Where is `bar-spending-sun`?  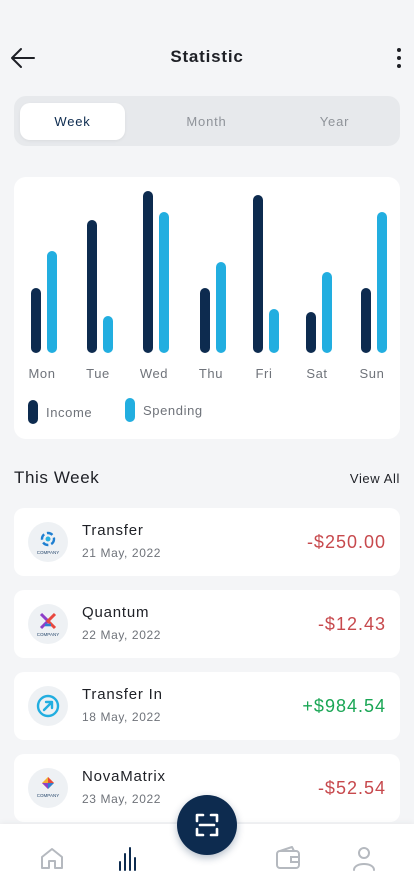 bar-spending-sun is located at coordinates (382, 282).